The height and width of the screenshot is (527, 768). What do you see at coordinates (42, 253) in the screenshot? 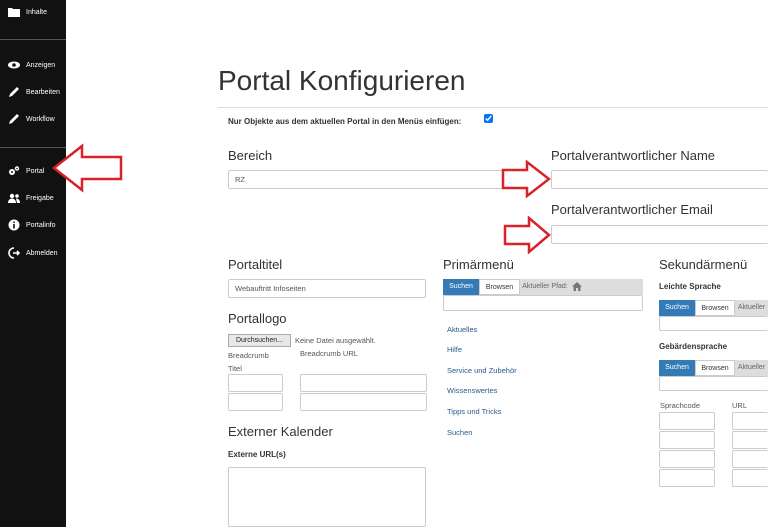
I see `sidebar-item-label: Abmelden` at bounding box center [42, 253].